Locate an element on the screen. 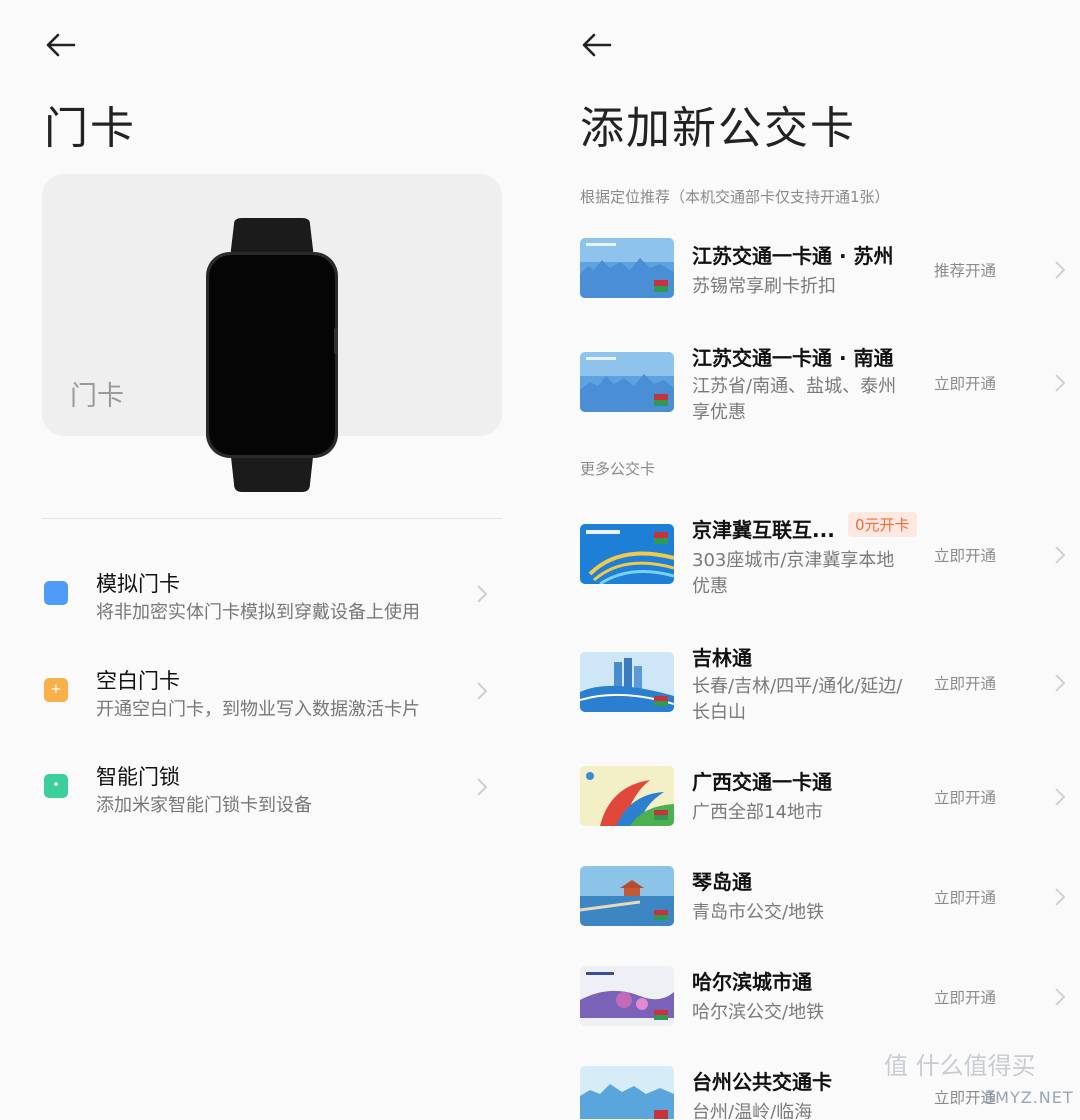 The image size is (1080, 1120). card-desc: 台州/温岭/临海 is located at coordinates (752, 1110).